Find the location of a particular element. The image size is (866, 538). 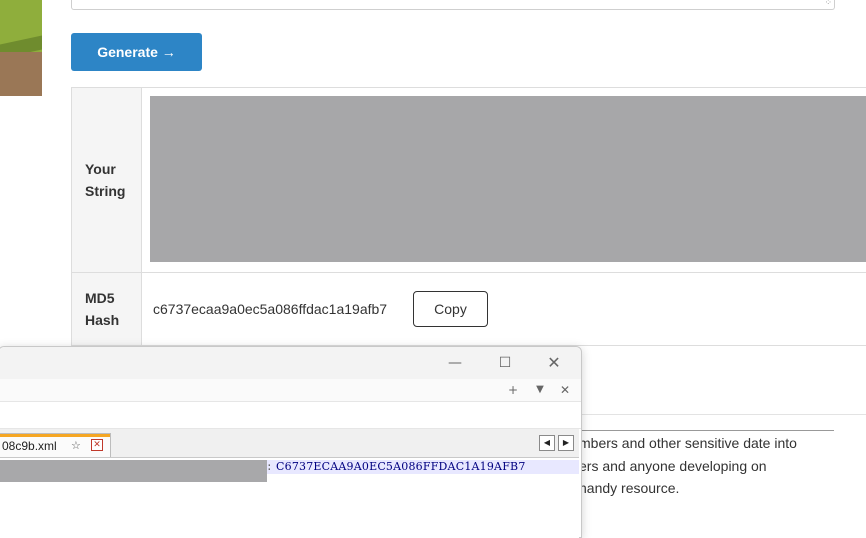

window-toolbar: + ▼ ✕ is located at coordinates (290, 390).